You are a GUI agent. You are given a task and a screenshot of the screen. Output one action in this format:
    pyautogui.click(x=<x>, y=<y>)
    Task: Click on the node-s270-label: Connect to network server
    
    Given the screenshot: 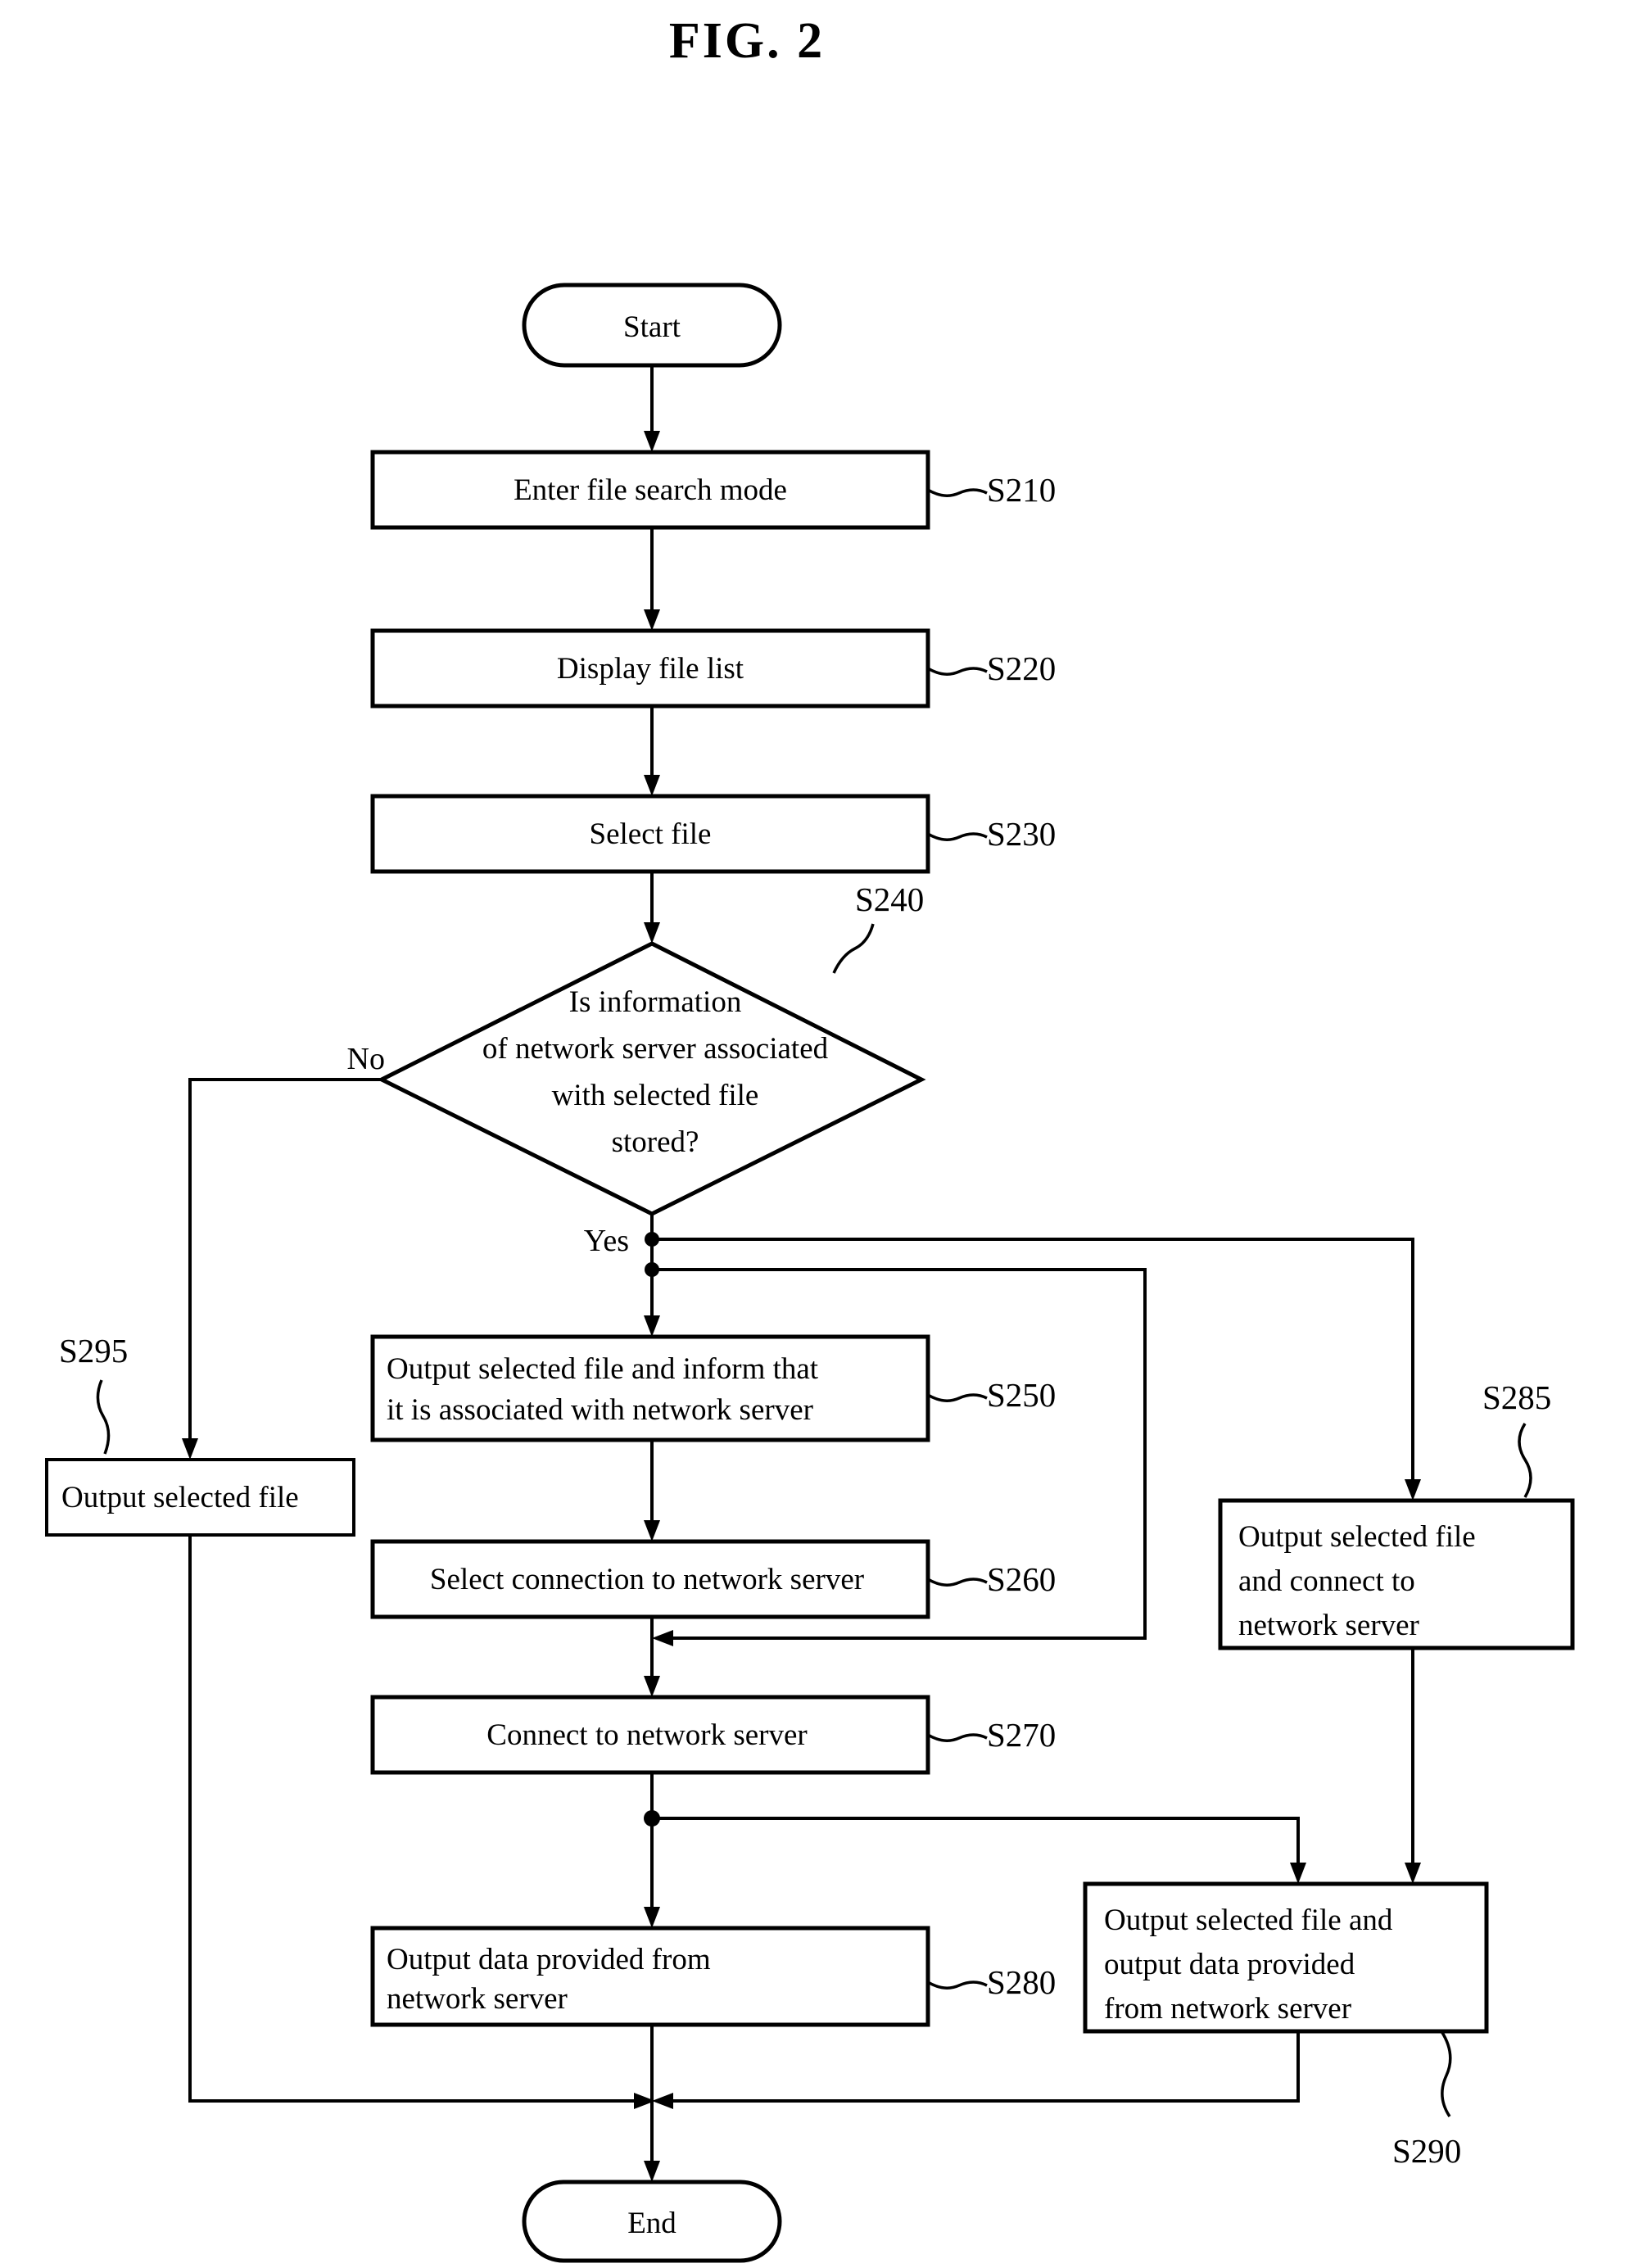 What is the action you would take?
    pyautogui.click(x=646, y=1735)
    